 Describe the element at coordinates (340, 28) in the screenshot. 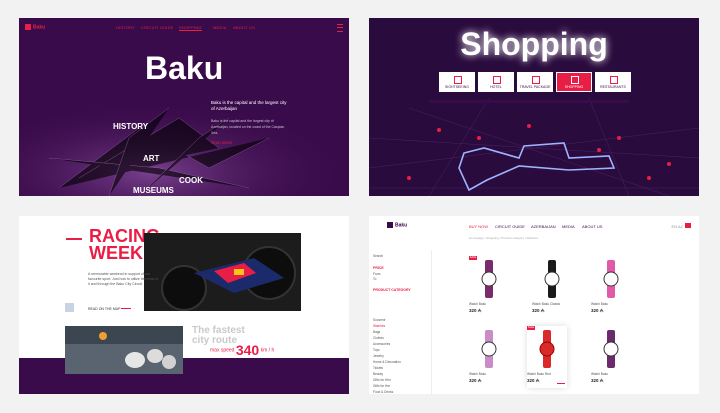

I see `menu-icon` at that location.